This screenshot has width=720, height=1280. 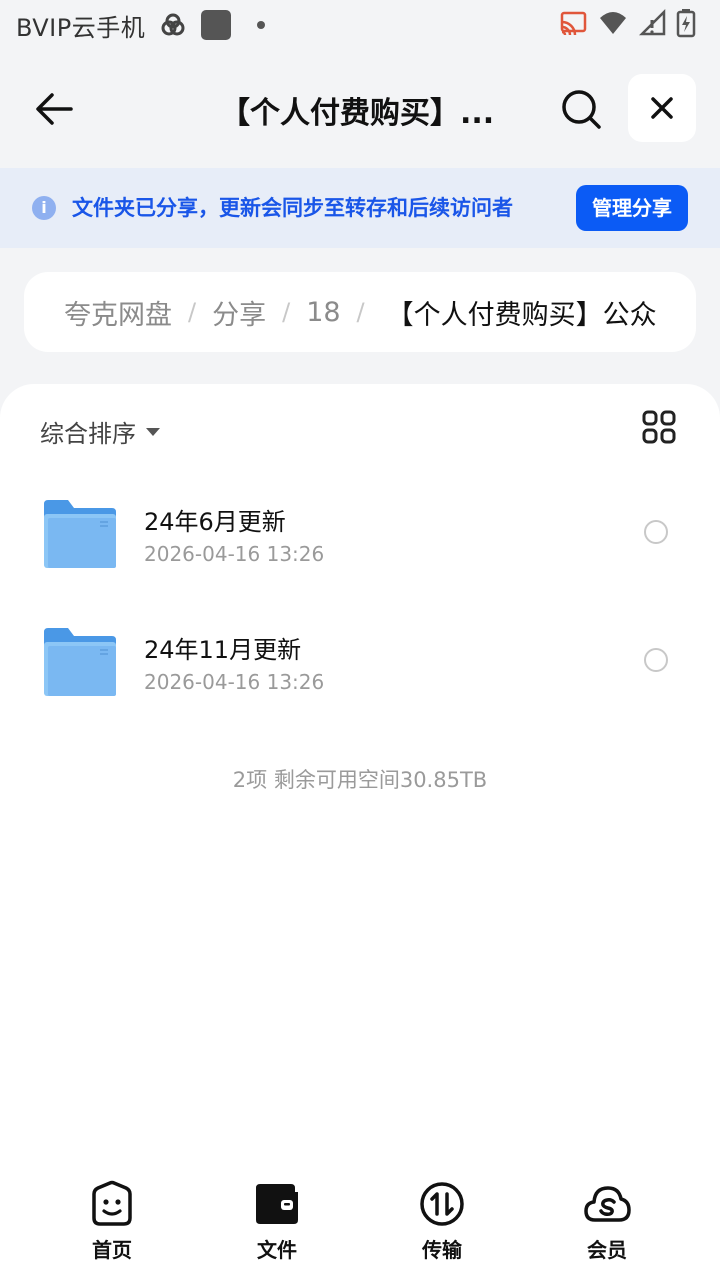 I want to click on storage-summary: 2项 剩余可用空间30.85TB, so click(x=360, y=780).